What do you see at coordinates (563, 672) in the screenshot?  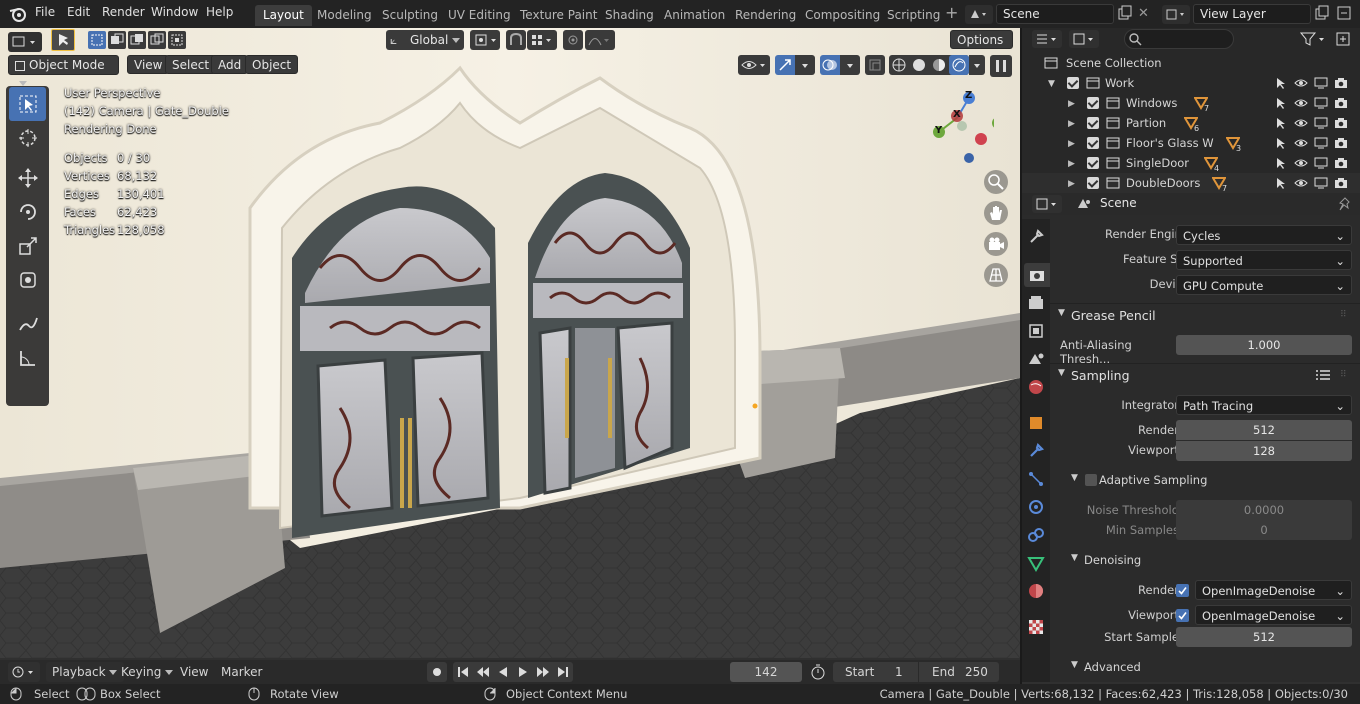 I see `jump-end-icon` at bounding box center [563, 672].